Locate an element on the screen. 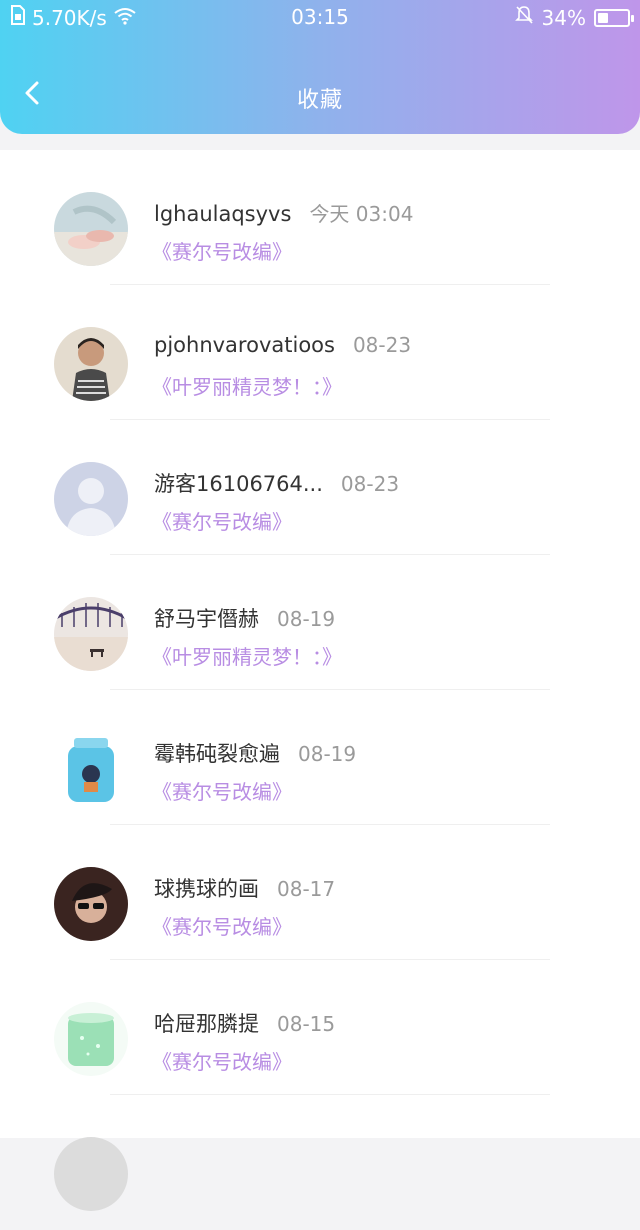 This screenshot has width=640, height=1230. list-item: 哈屉那膦提 08-15 《赛尔号改编》 is located at coordinates (320, 1027).